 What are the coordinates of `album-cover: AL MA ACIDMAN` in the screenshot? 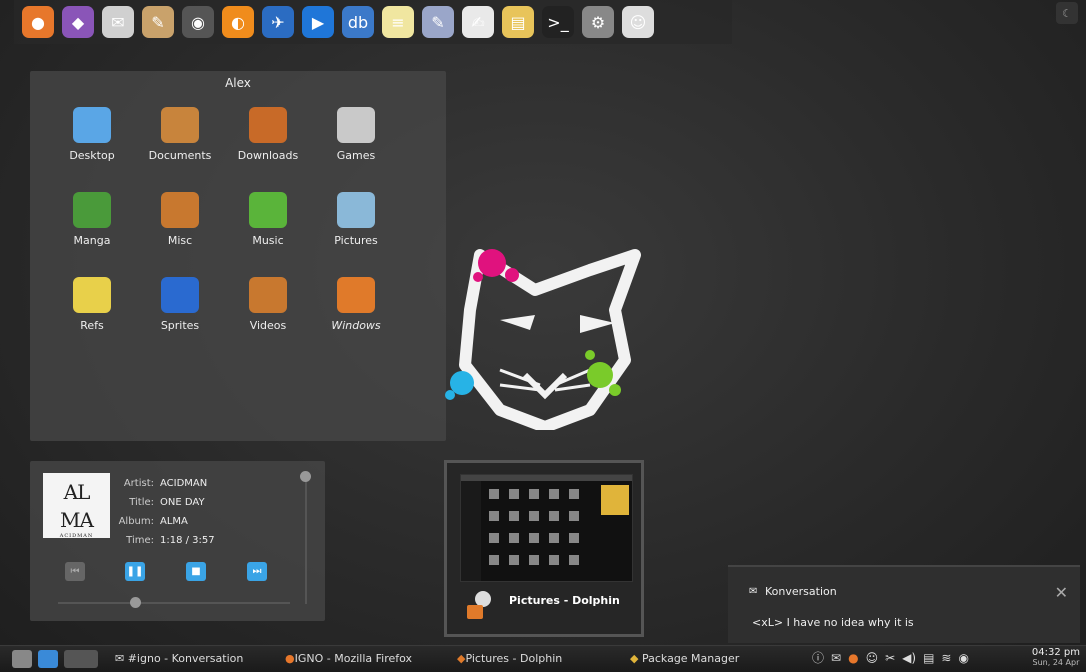 It's located at (76, 506).